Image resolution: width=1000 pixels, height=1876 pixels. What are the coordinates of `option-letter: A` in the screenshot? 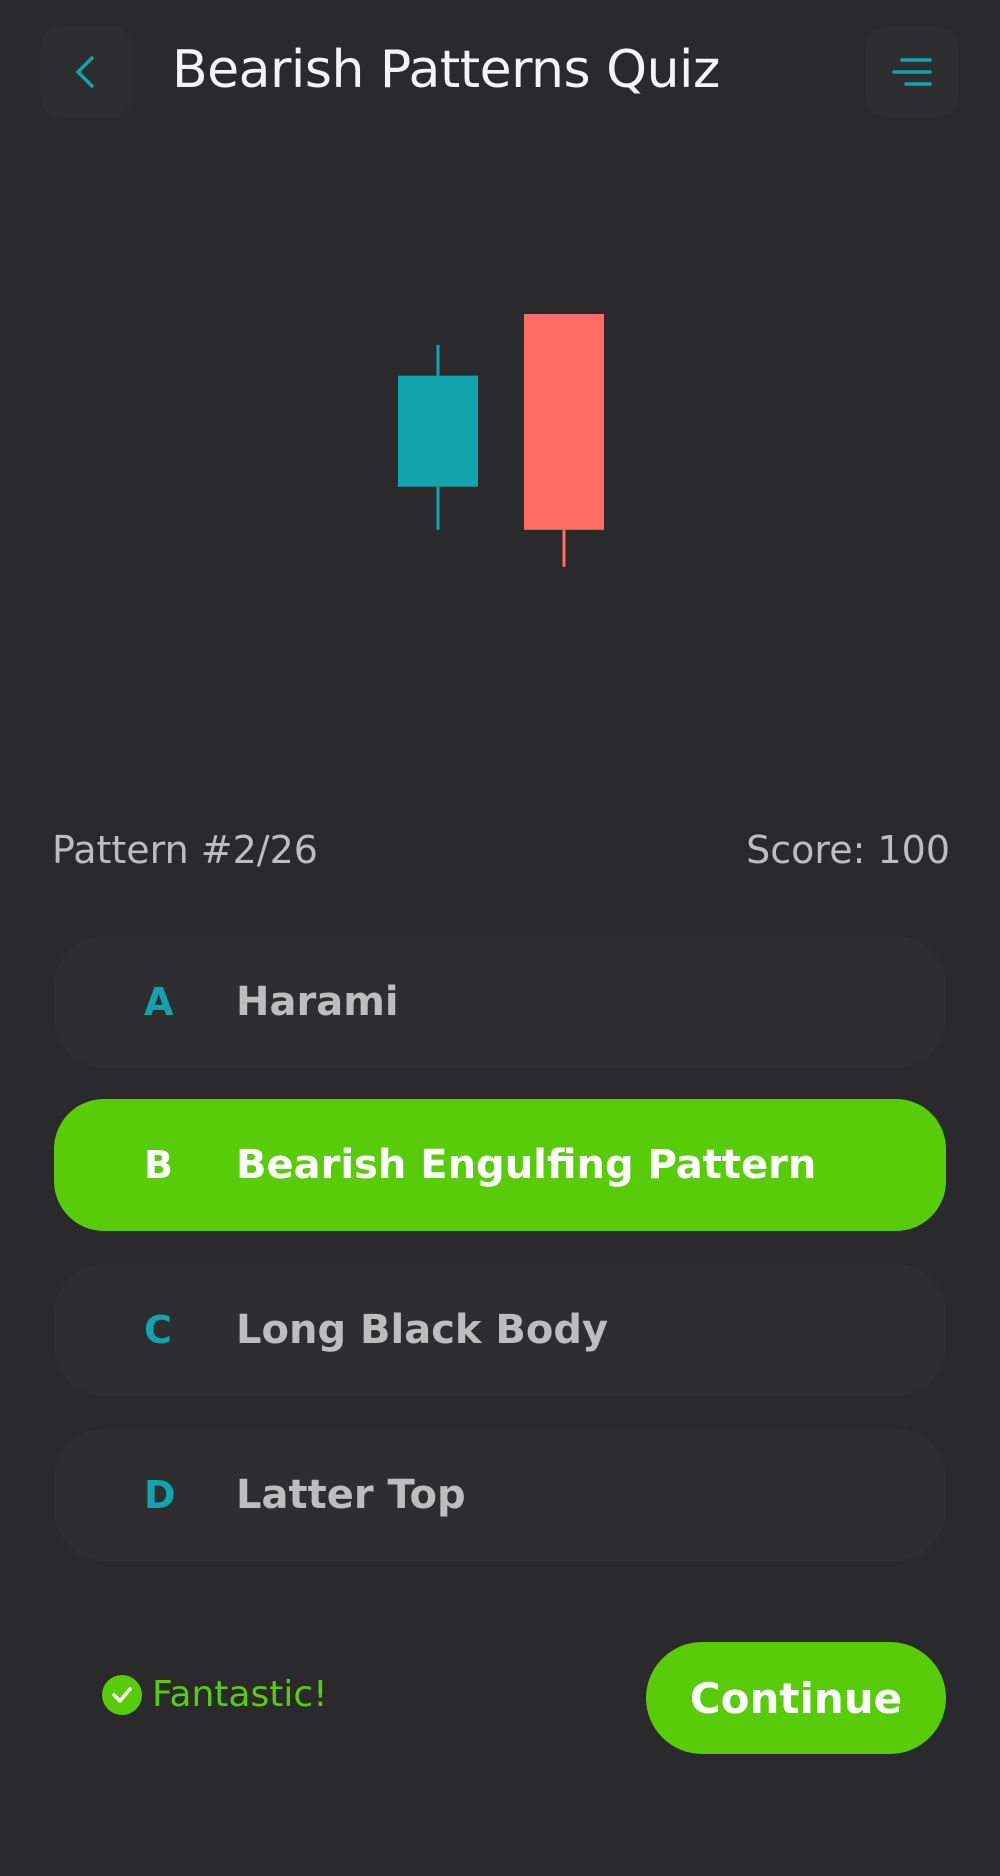 It's located at (159, 1002).